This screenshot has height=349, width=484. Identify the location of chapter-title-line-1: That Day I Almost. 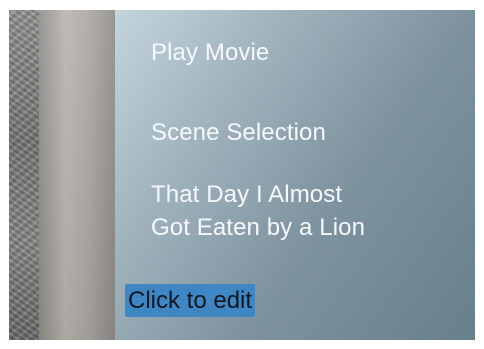
(247, 194).